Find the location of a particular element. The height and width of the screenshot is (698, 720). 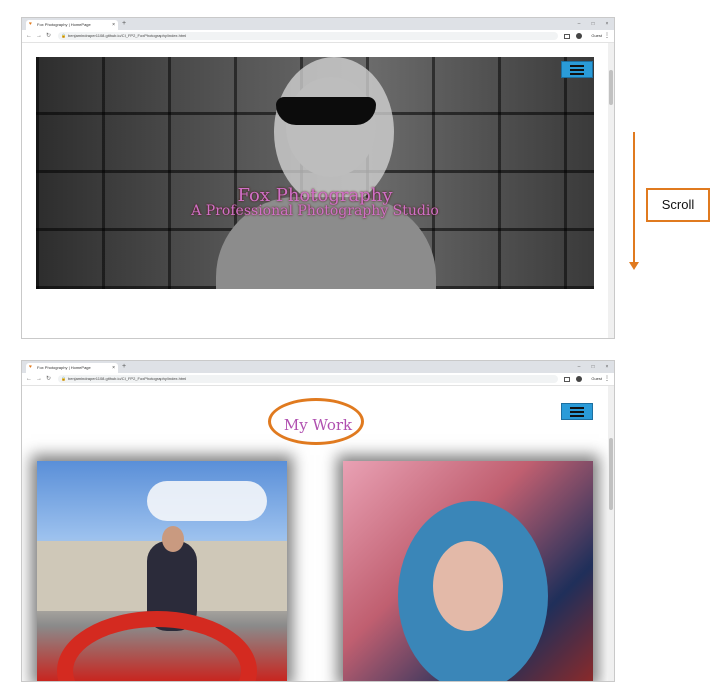

scroll-arrow-line is located at coordinates (634, 198).